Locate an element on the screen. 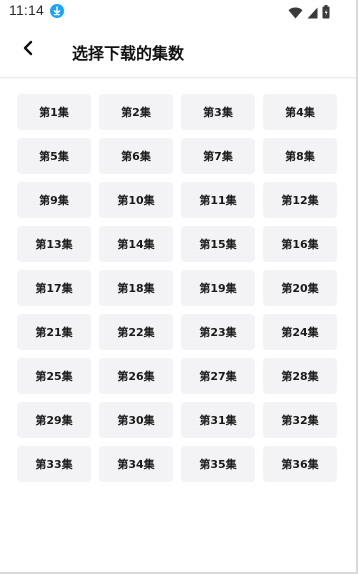 The width and height of the screenshot is (358, 574). app-header: 选择下载的集数 is located at coordinates (179, 51).